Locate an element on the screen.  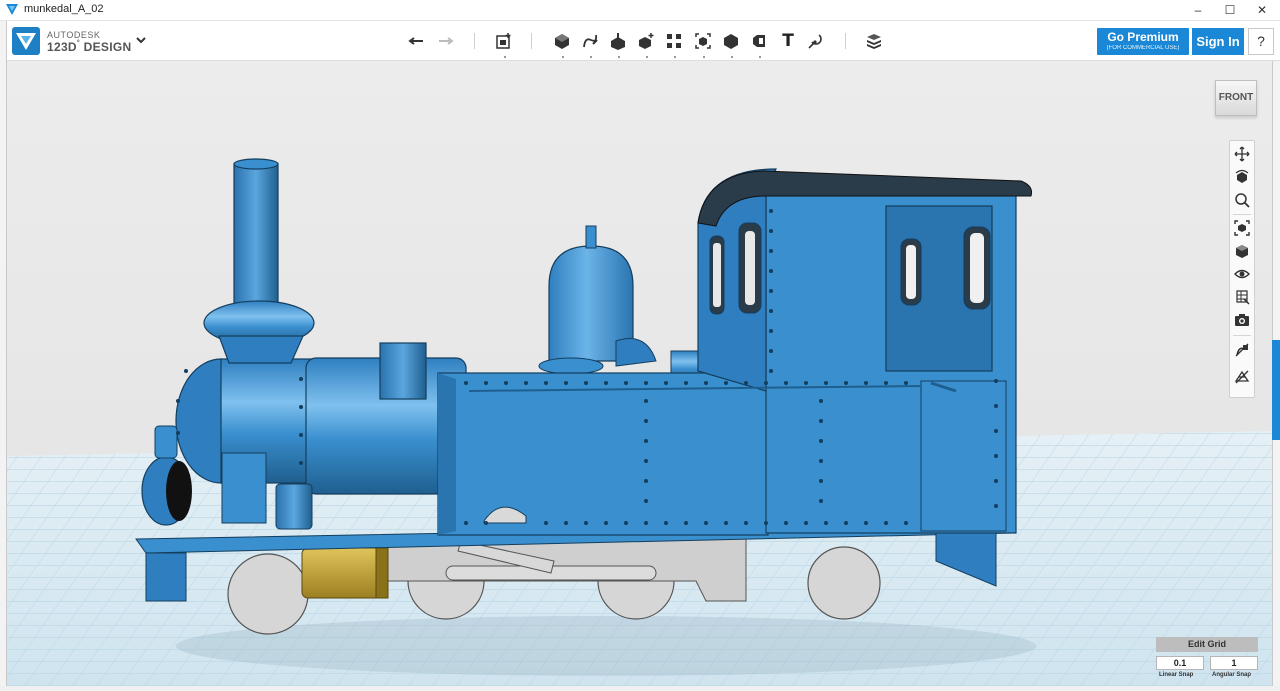
orbit-button is located at coordinates (1242, 177).